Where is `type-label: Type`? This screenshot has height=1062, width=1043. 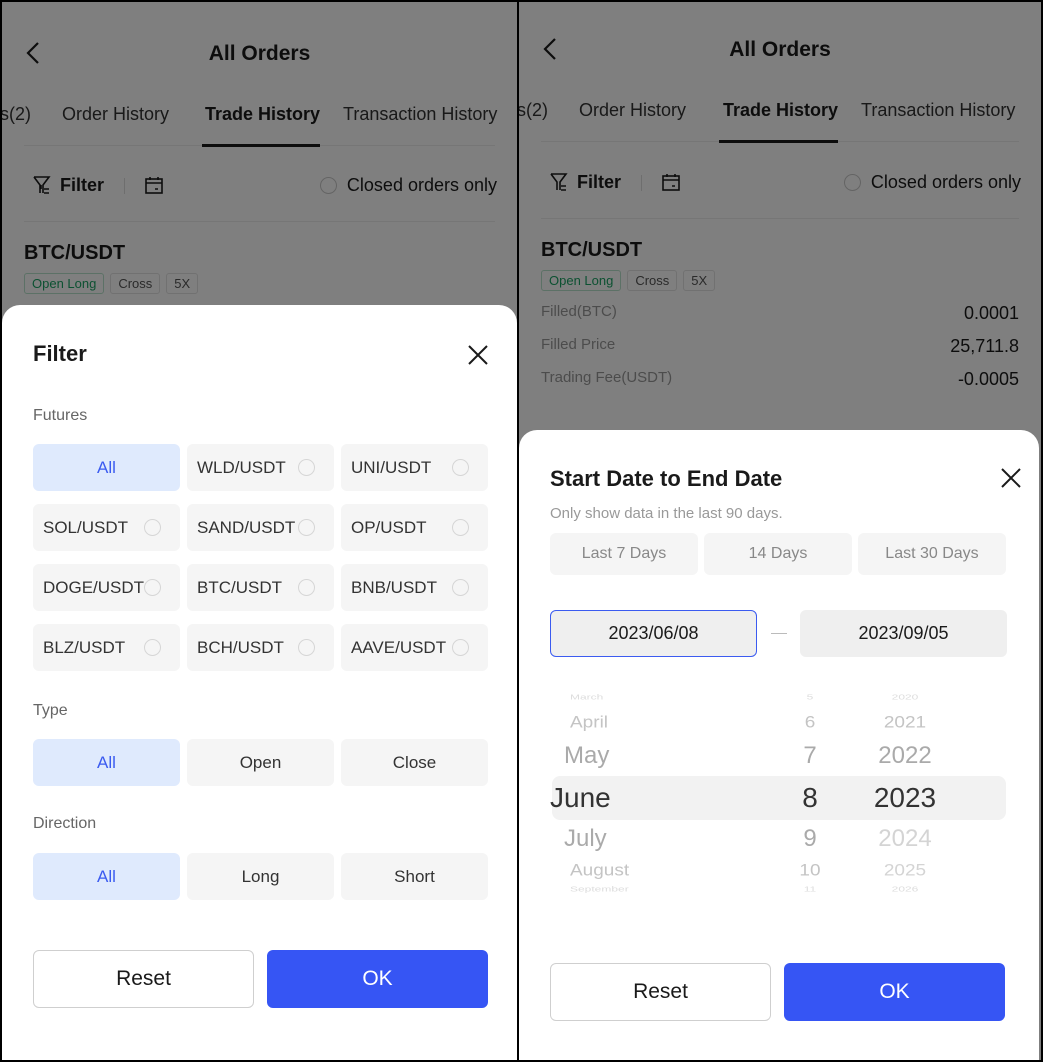 type-label: Type is located at coordinates (50, 710).